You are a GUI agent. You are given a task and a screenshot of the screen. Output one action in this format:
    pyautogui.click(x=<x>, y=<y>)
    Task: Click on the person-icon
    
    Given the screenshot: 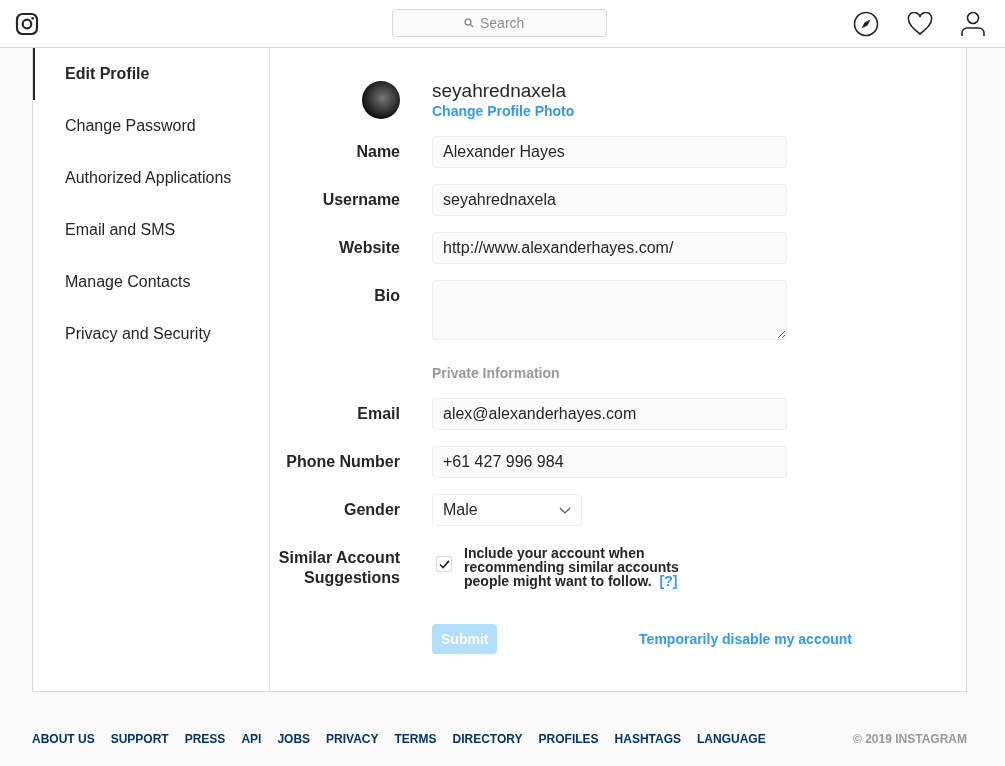 What is the action you would take?
    pyautogui.click(x=973, y=23)
    